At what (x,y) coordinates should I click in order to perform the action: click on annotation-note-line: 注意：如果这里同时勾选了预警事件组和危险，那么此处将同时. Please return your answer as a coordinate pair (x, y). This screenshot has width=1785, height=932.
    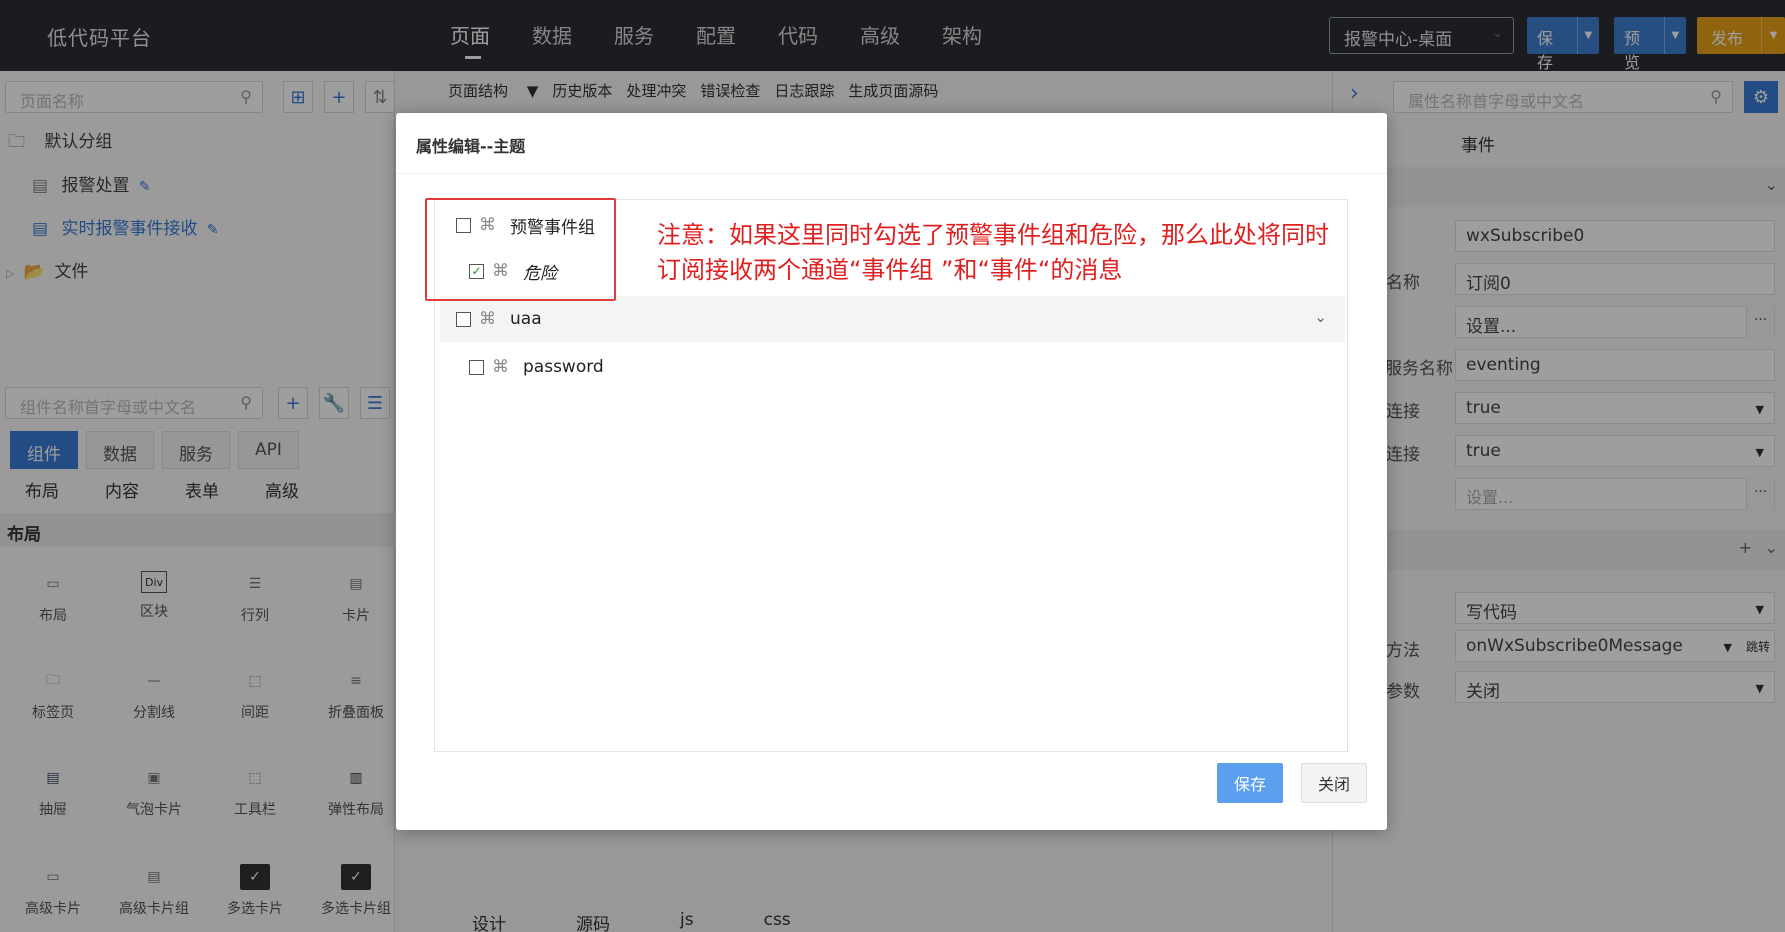
    Looking at the image, I should click on (993, 235).